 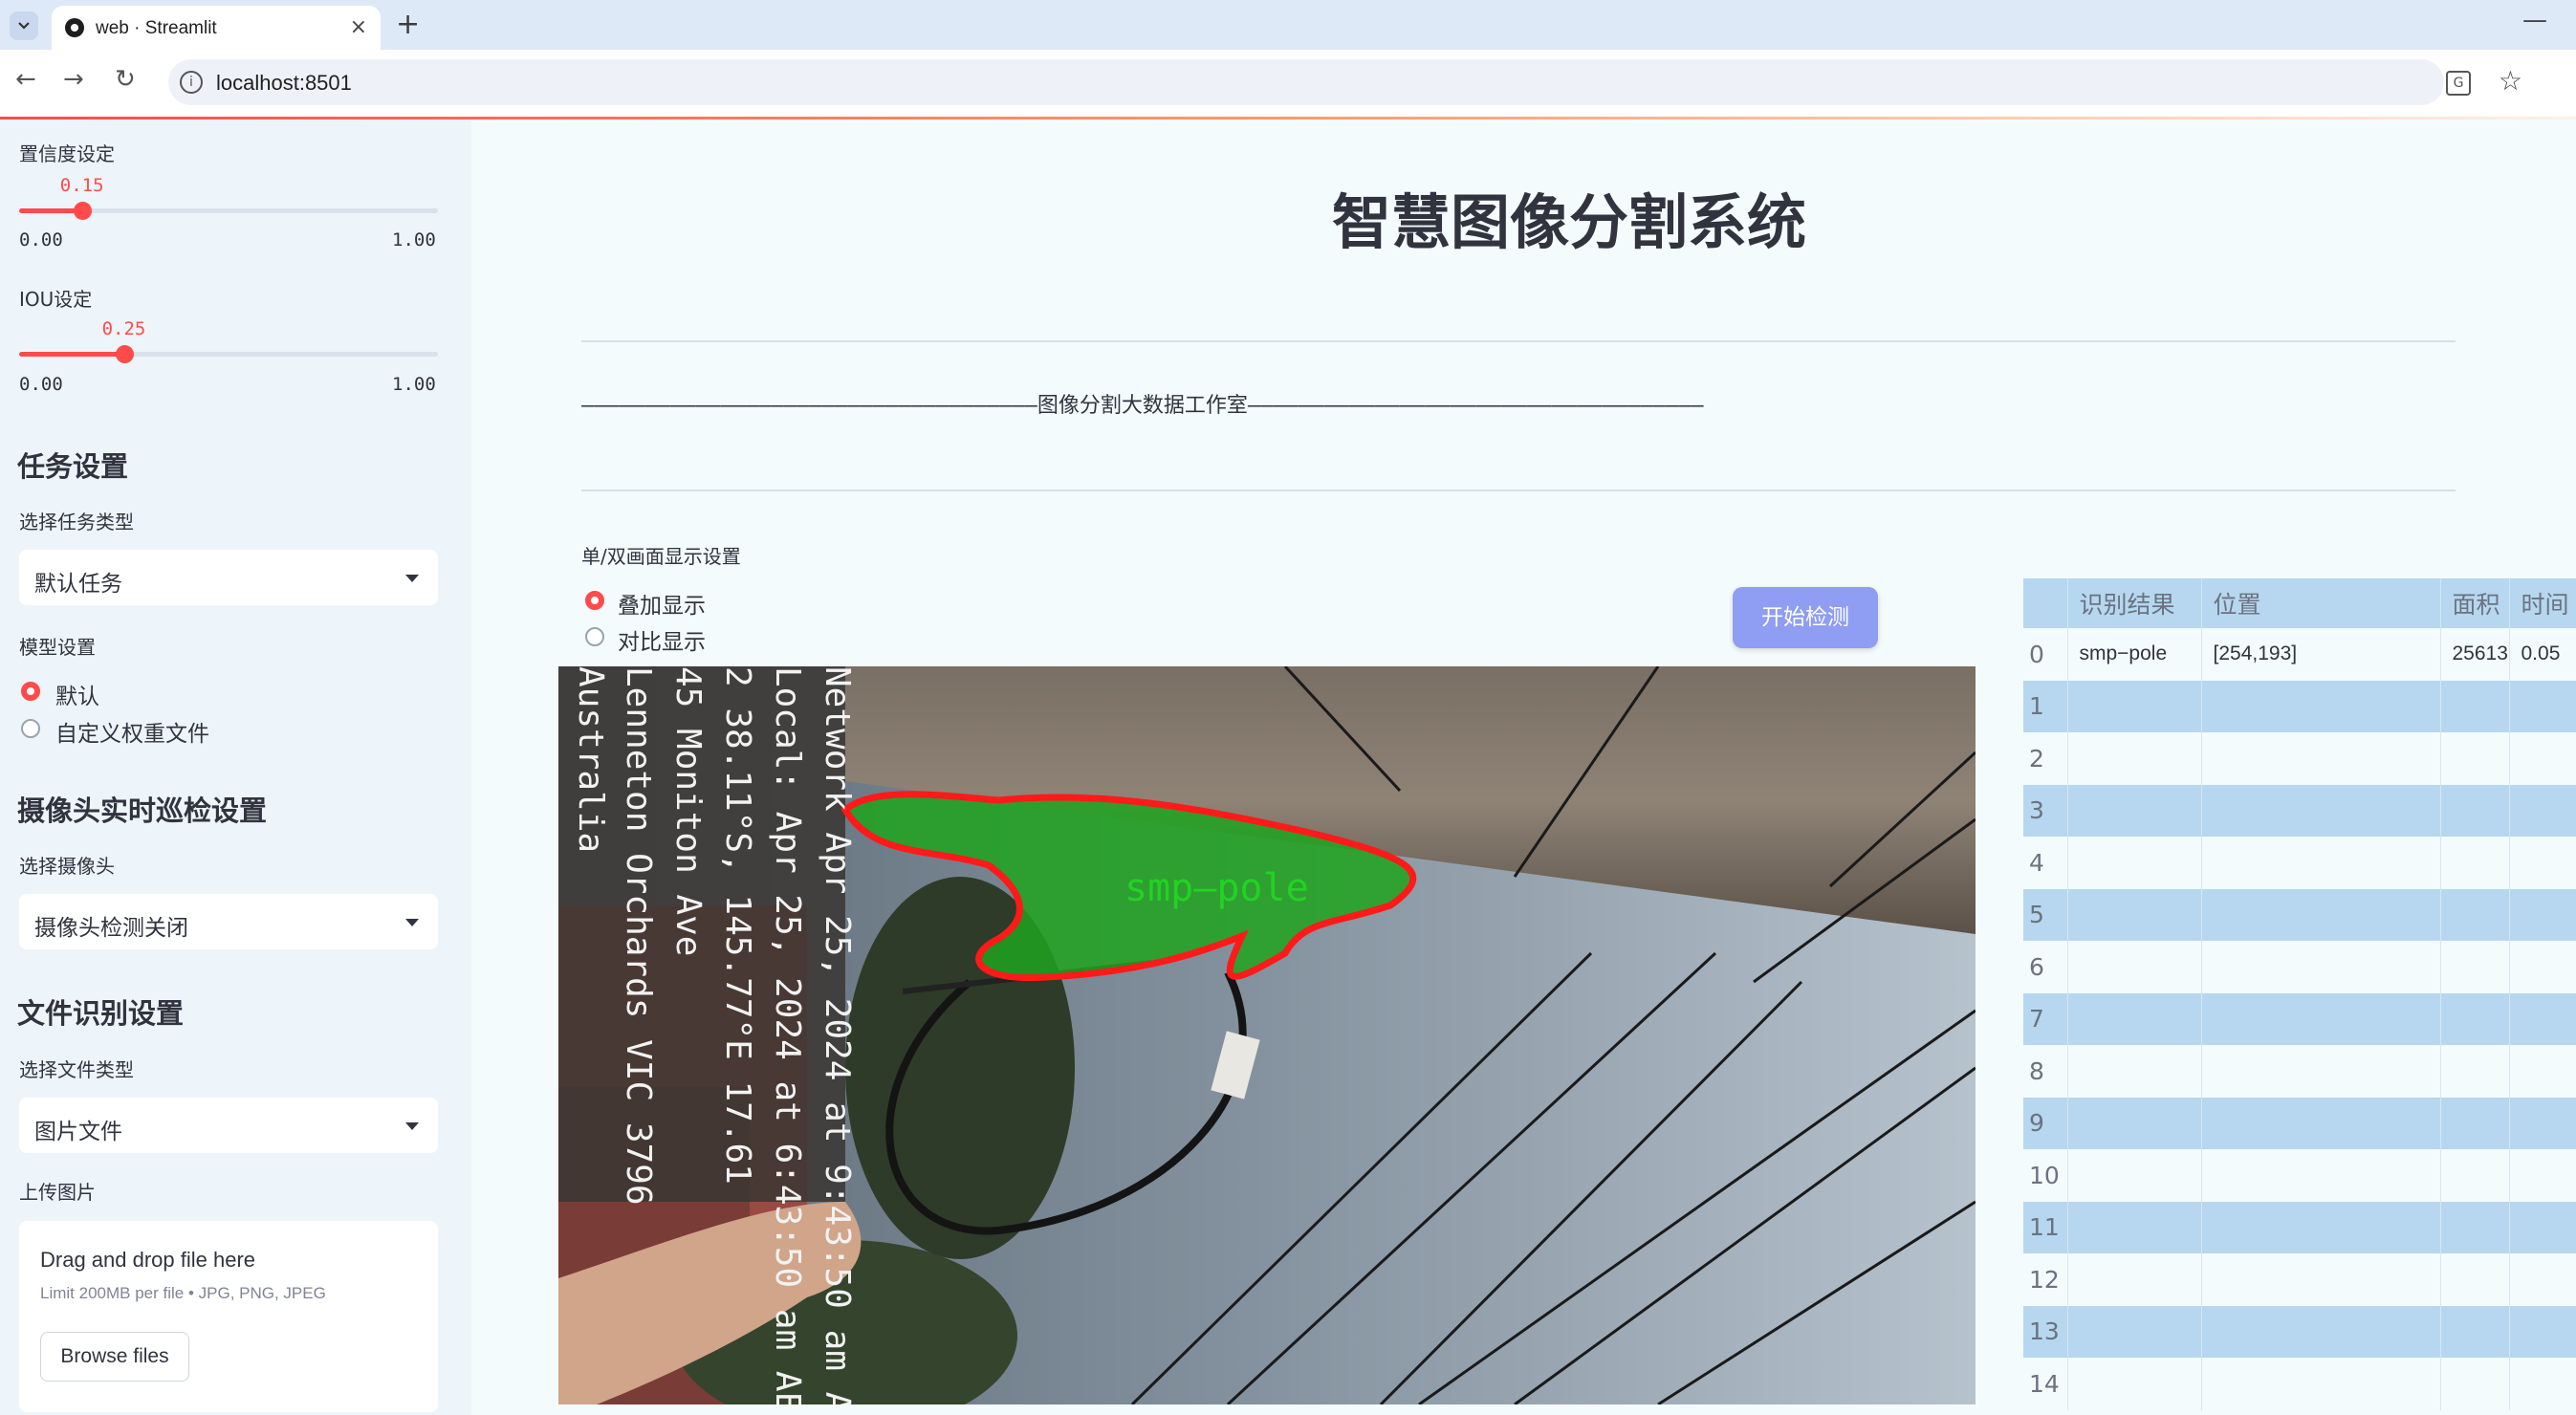 I want to click on start-detection-button: 开始检测, so click(x=1805, y=617).